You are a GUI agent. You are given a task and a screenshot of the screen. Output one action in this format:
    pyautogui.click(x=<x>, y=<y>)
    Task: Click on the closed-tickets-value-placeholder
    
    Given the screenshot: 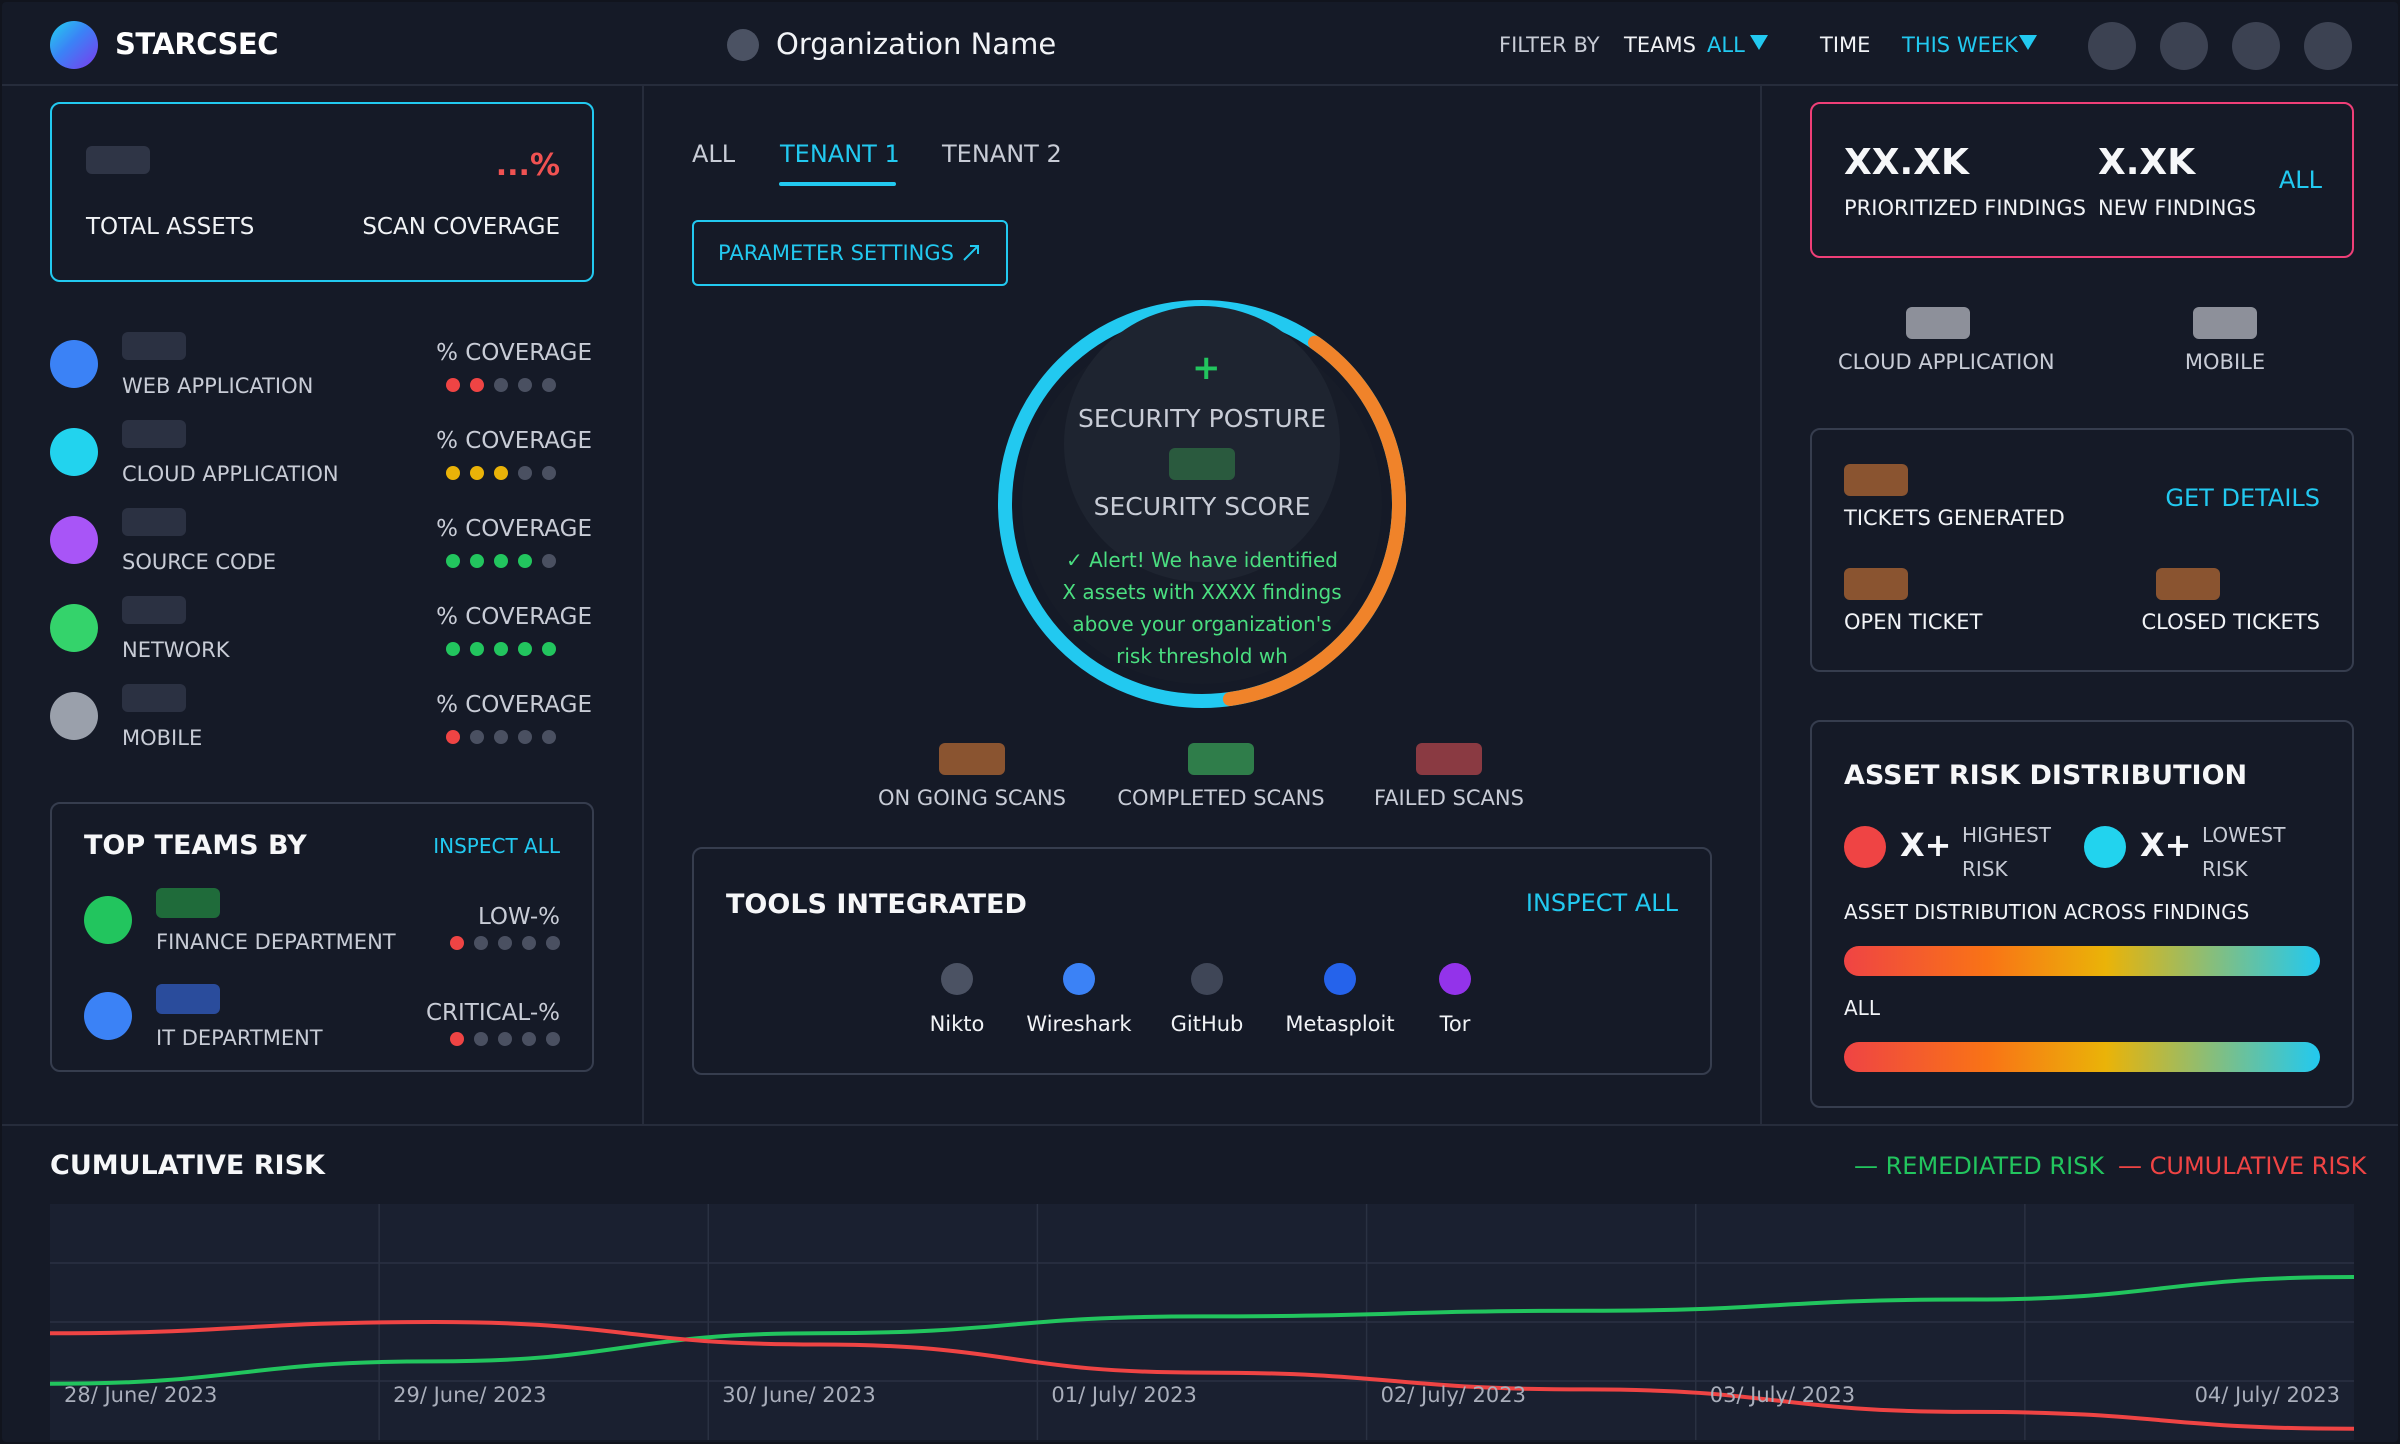 What is the action you would take?
    pyautogui.click(x=2188, y=584)
    